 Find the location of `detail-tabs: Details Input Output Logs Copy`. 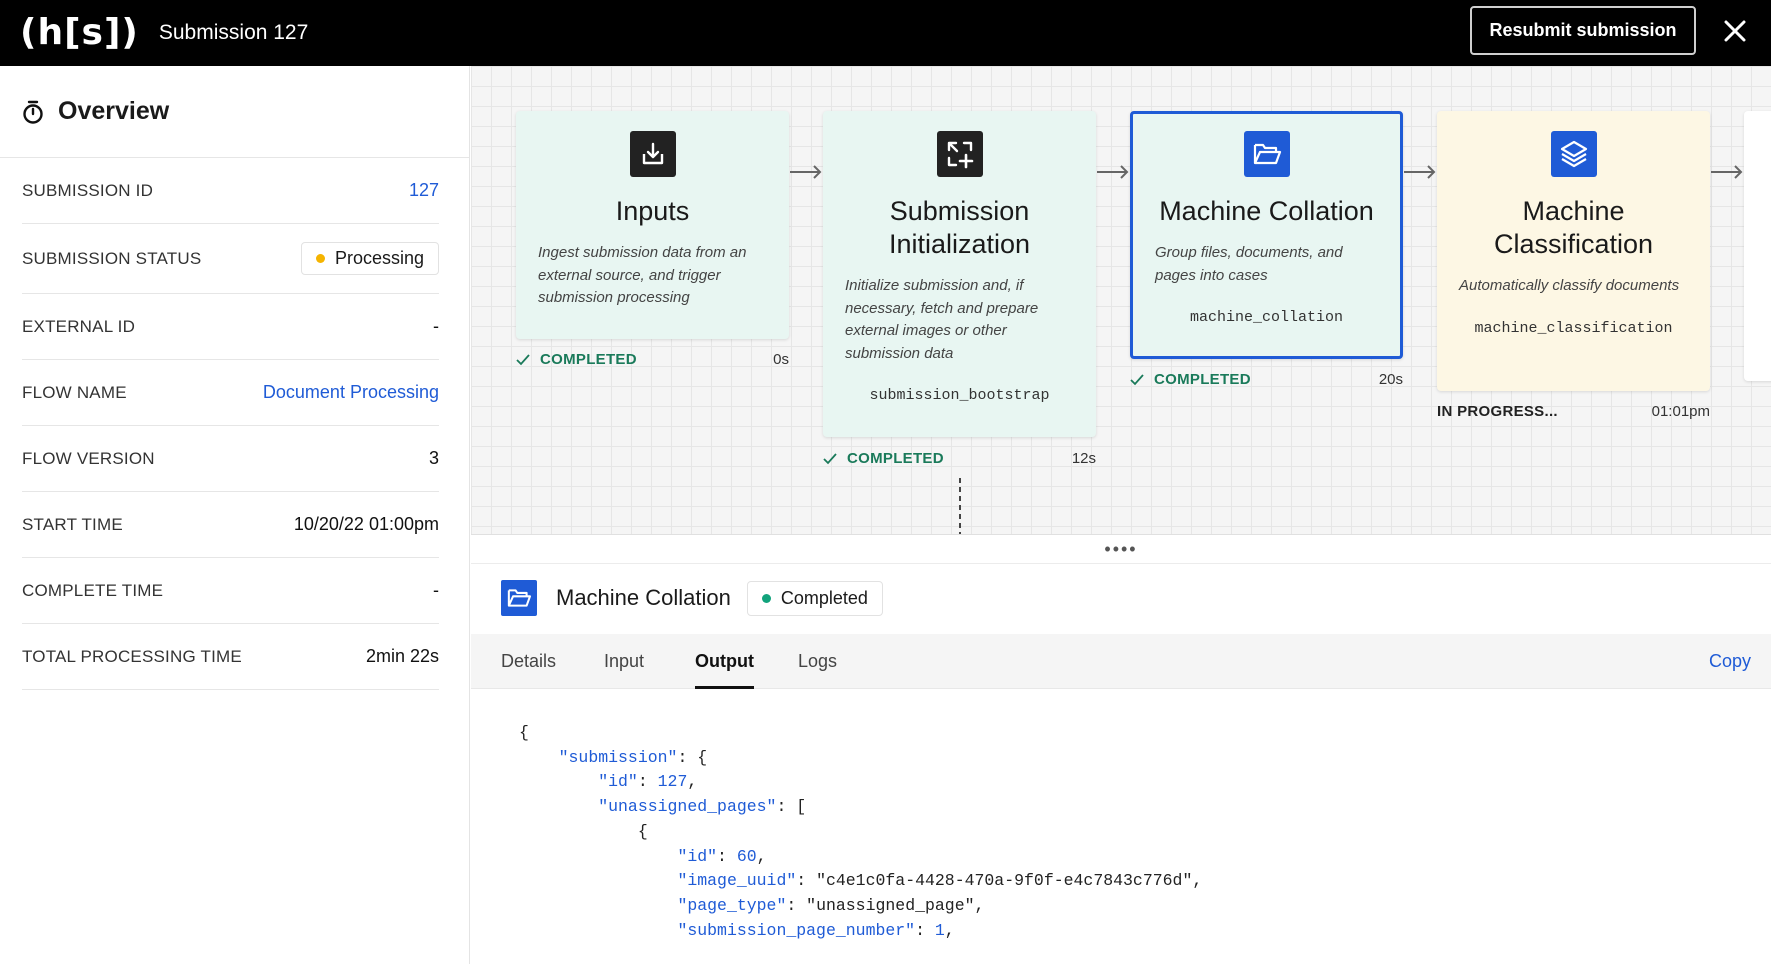

detail-tabs: Details Input Output Logs Copy is located at coordinates (1121, 661).